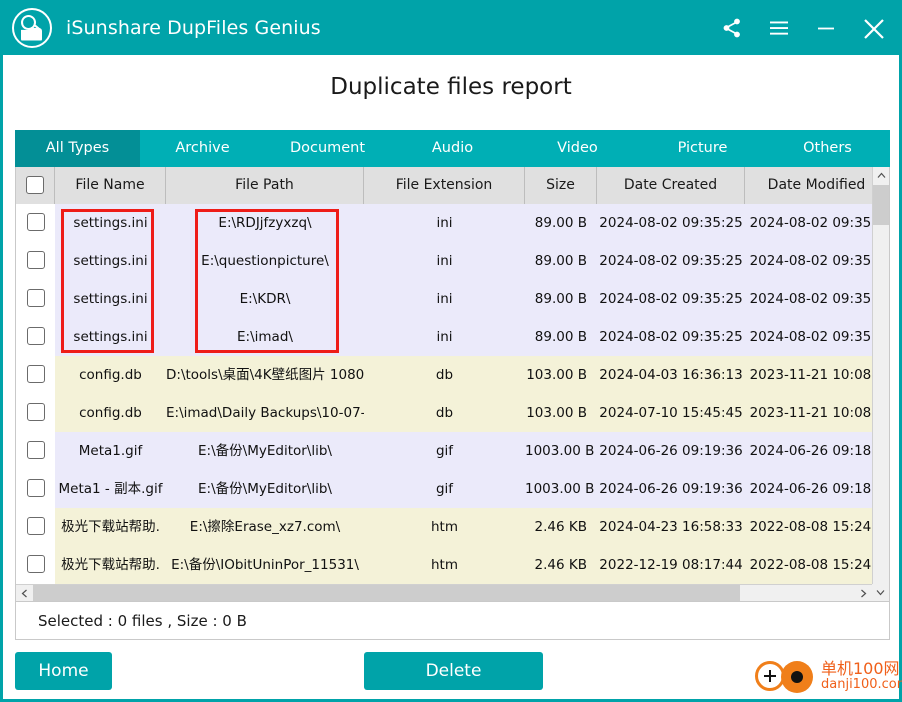  I want to click on chevron-up-icon, so click(881, 175).